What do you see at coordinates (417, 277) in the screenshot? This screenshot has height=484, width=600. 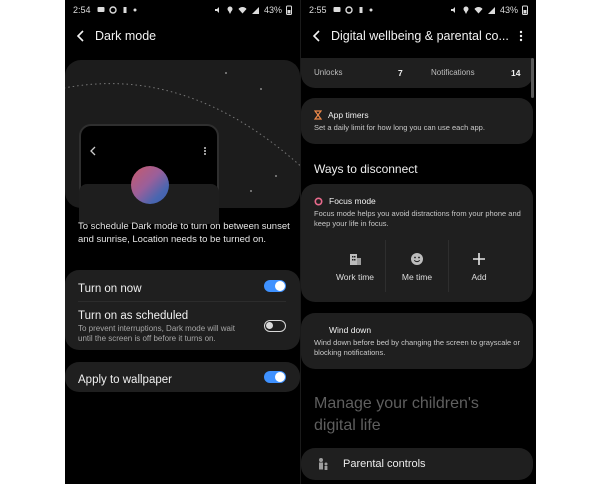 I see `me-time-label: Me time` at bounding box center [417, 277].